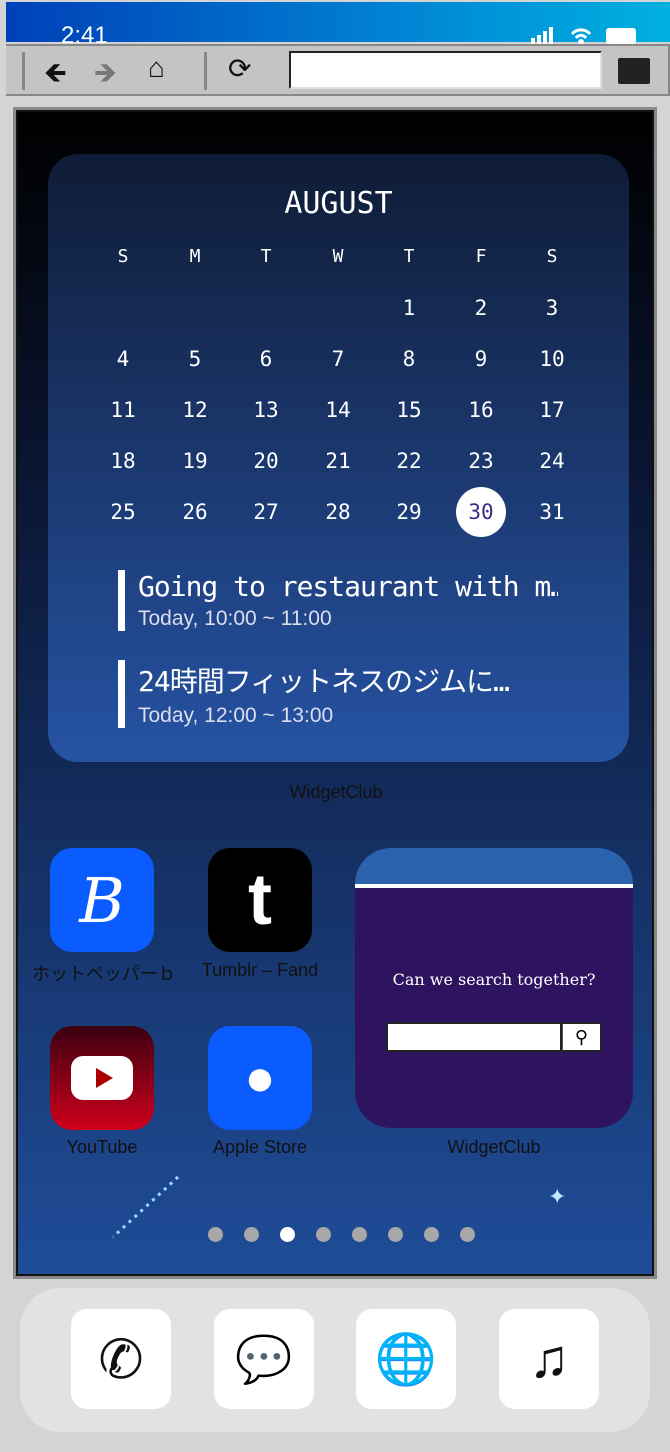 This screenshot has width=670, height=1452. I want to click on calendar-day: 1, so click(409, 308).